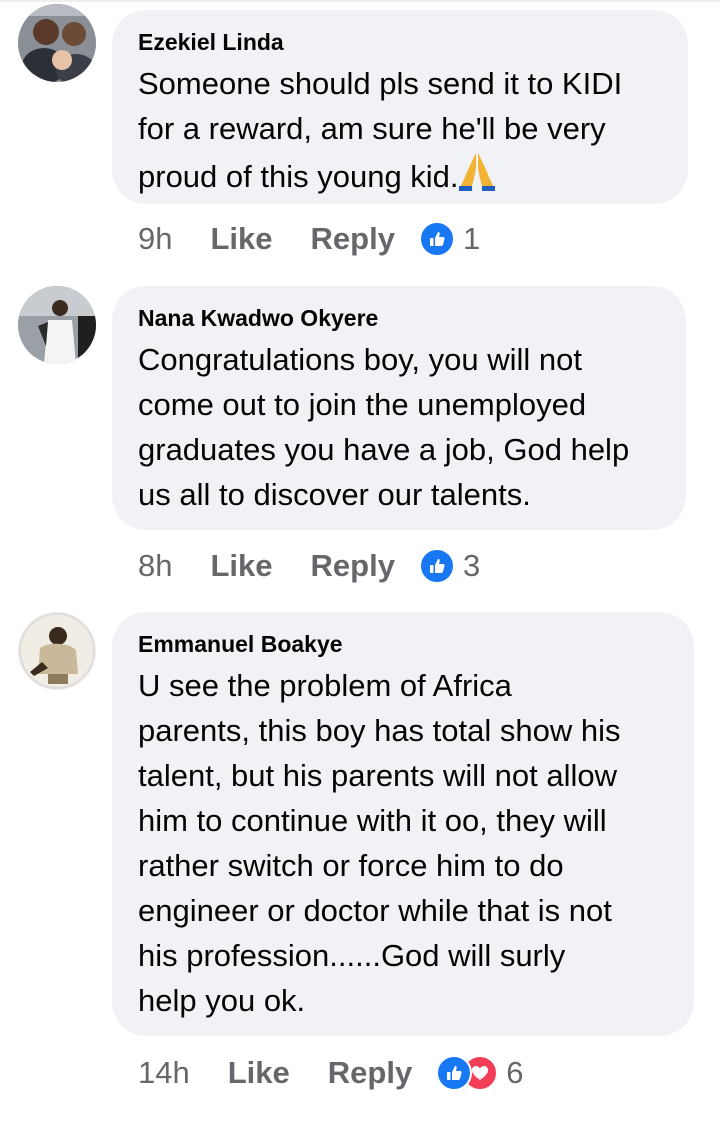  What do you see at coordinates (471, 238) in the screenshot?
I see `reaction-count: 1` at bounding box center [471, 238].